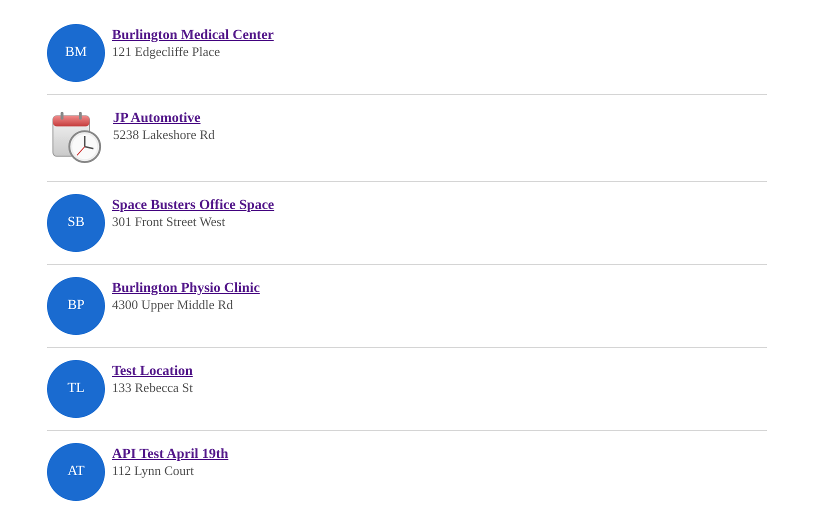 This screenshot has width=814, height=510. I want to click on location-link: Space Busters Office Space, so click(193, 205).